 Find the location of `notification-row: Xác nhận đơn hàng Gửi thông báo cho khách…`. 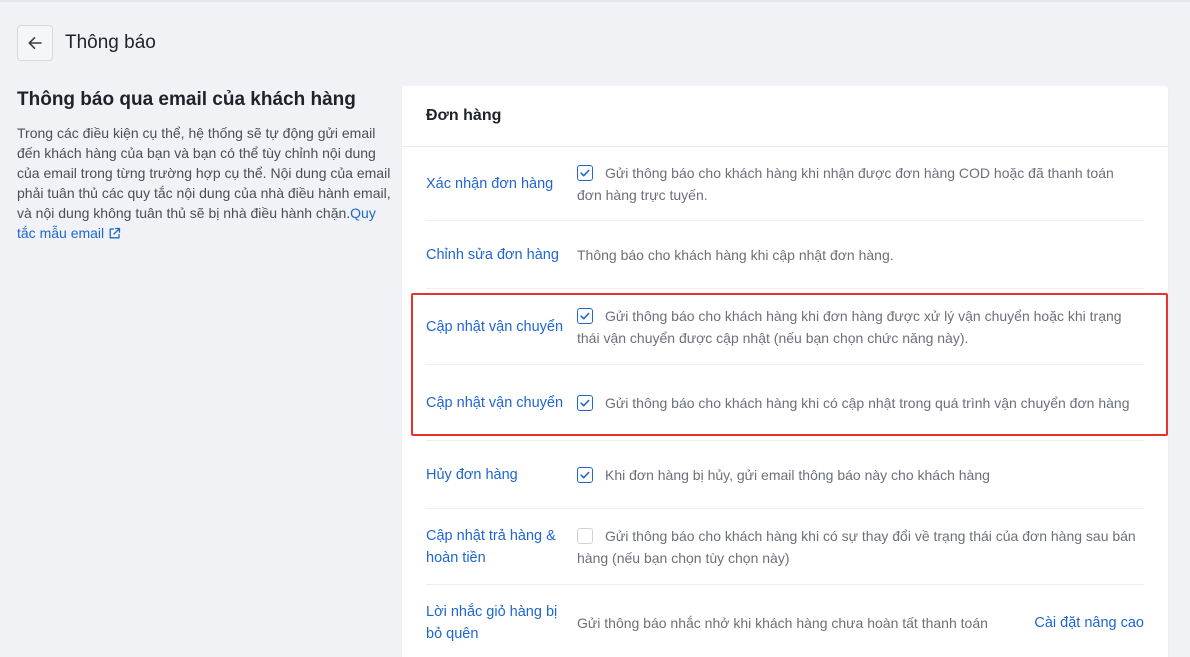

notification-row: Xác nhận đơn hàng Gửi thông báo cho khách… is located at coordinates (785, 184).